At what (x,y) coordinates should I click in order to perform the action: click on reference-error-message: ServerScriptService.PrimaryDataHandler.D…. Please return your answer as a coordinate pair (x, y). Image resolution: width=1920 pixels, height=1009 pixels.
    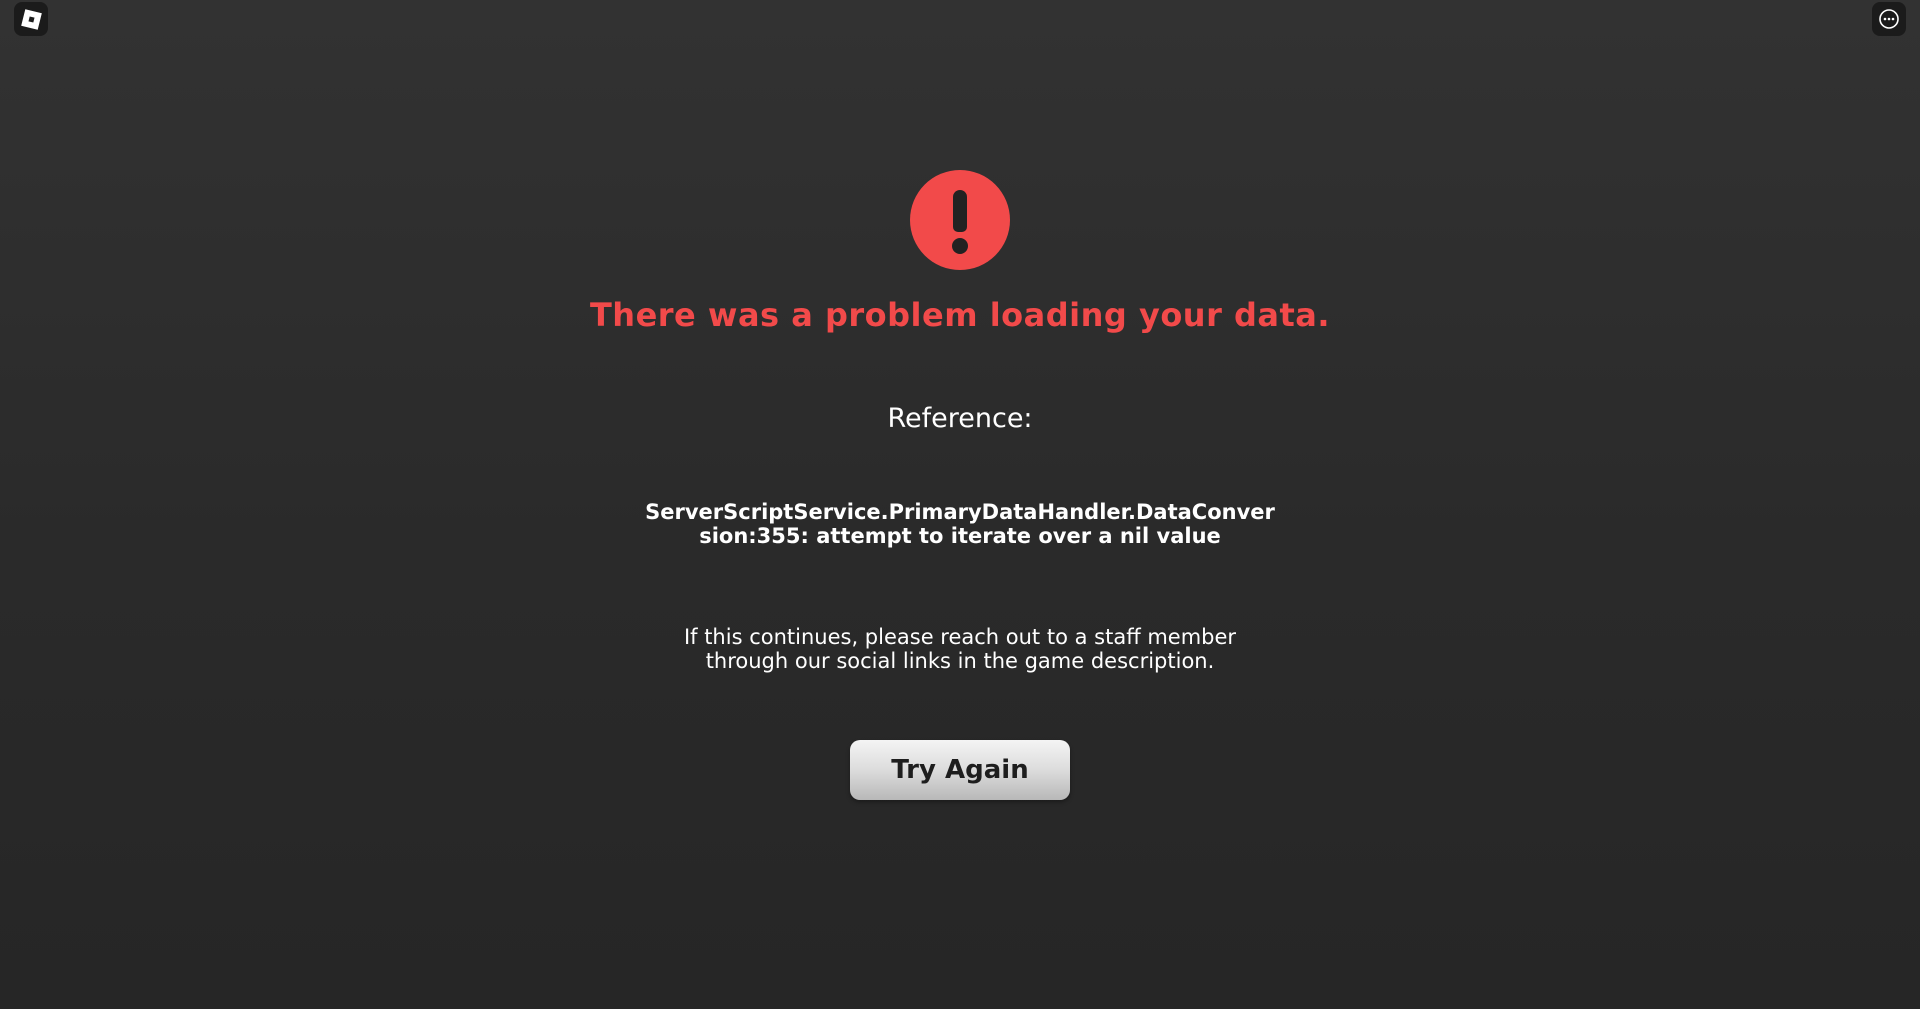
    Looking at the image, I should click on (960, 524).